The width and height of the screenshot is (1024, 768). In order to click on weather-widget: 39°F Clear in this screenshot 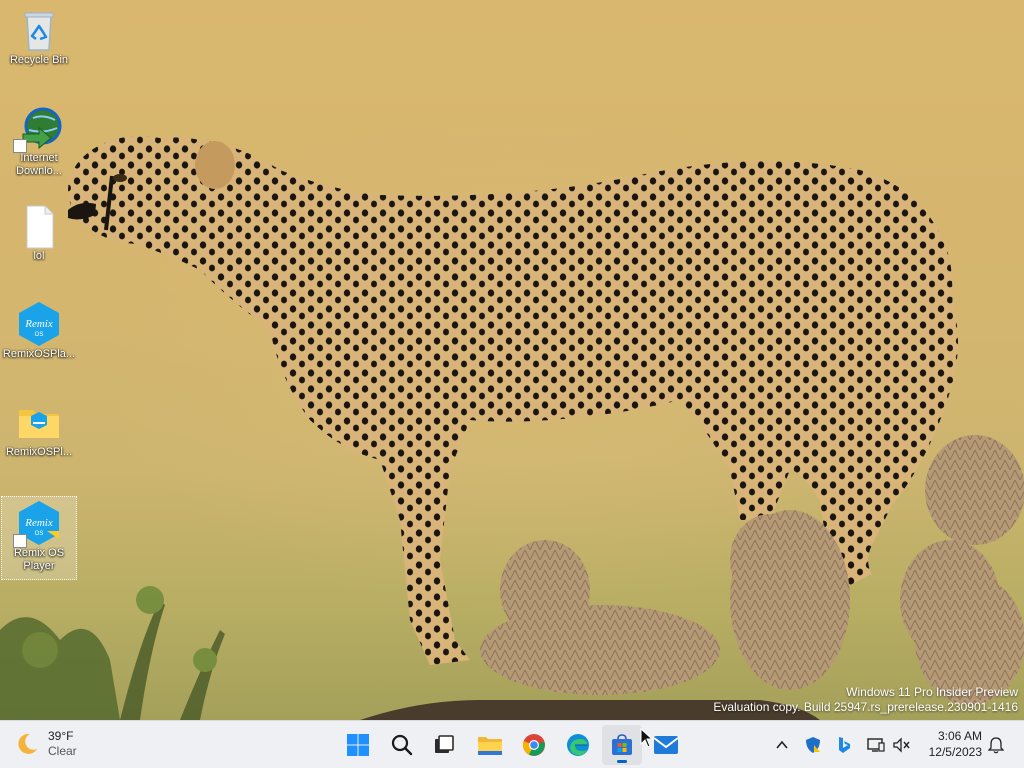, I will do `click(45, 744)`.